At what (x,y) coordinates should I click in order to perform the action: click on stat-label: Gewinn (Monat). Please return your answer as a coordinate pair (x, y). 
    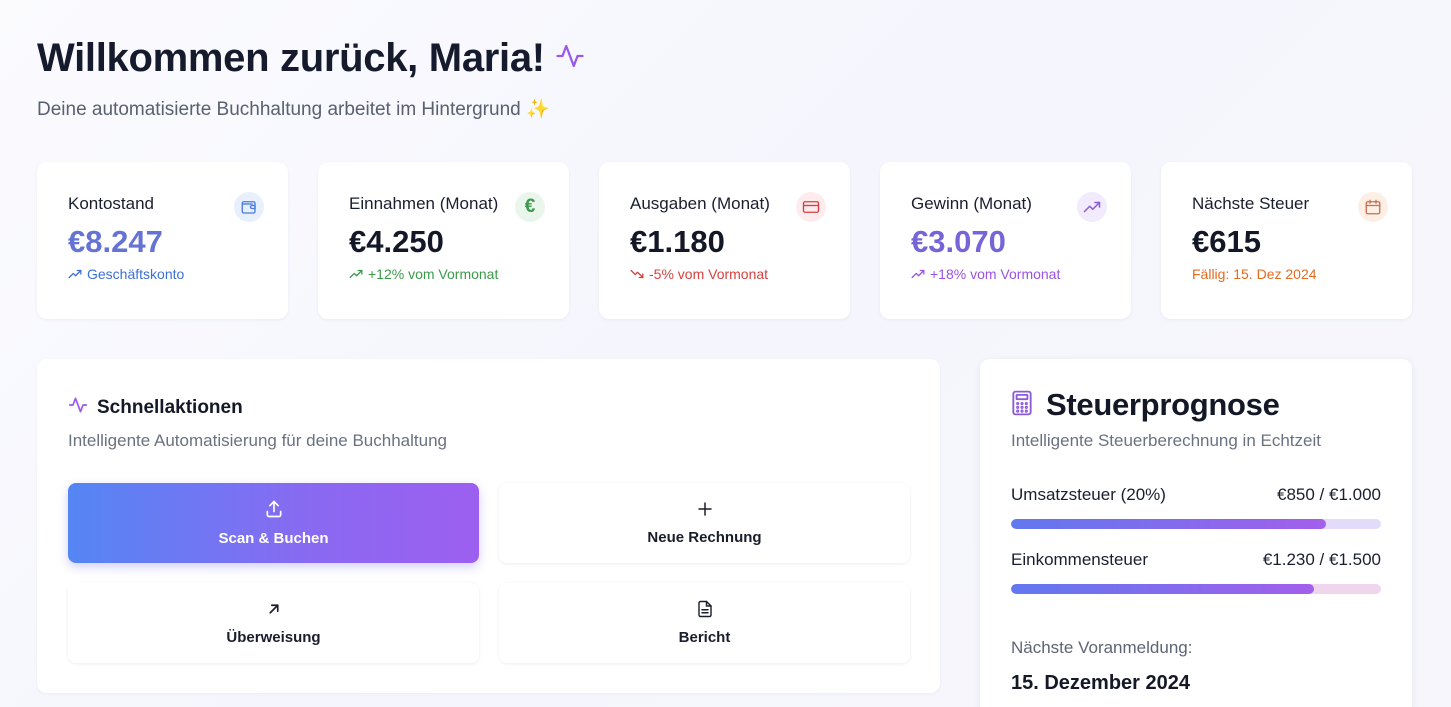
    Looking at the image, I should click on (971, 203).